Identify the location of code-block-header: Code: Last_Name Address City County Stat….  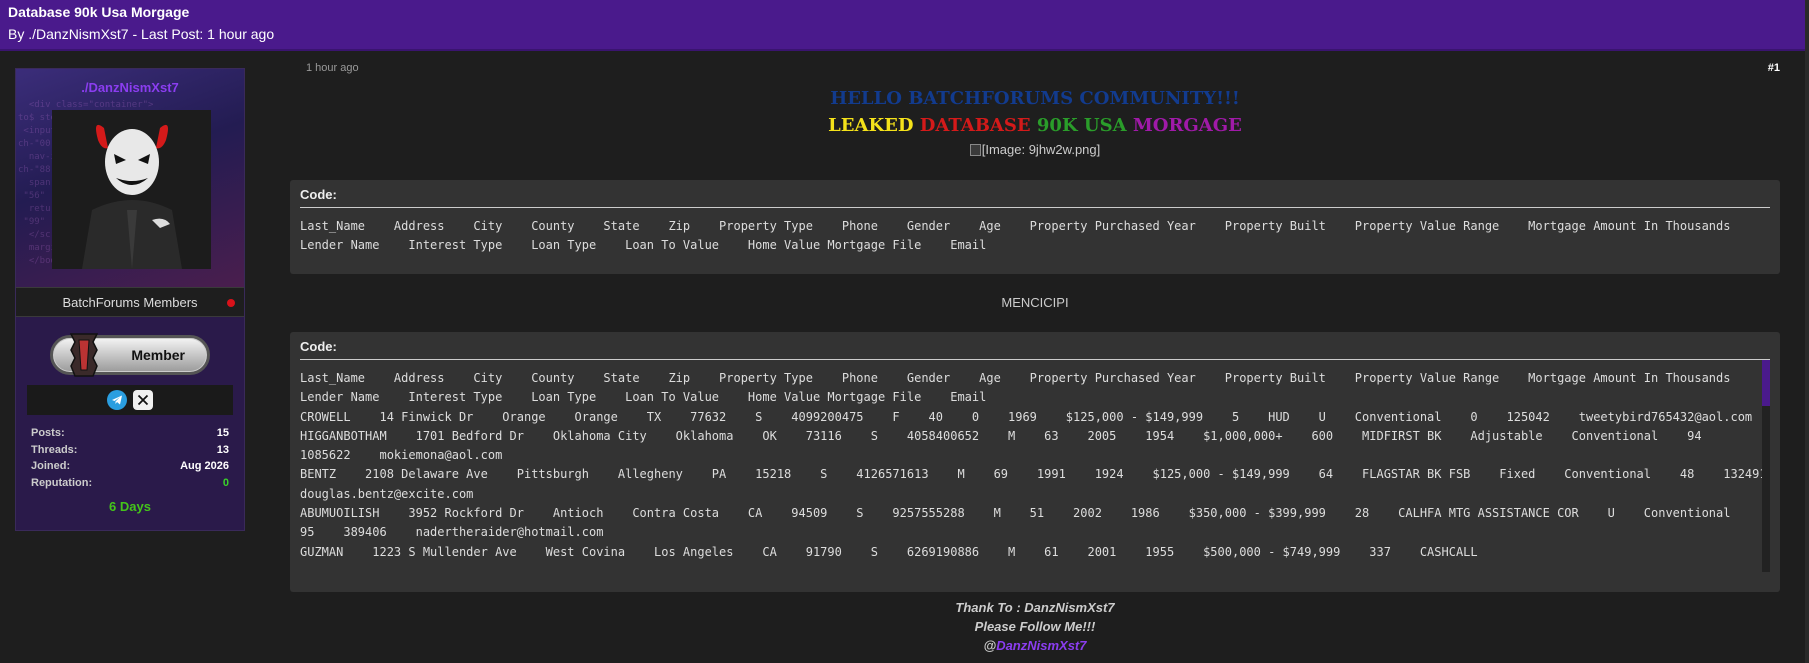
(1035, 227).